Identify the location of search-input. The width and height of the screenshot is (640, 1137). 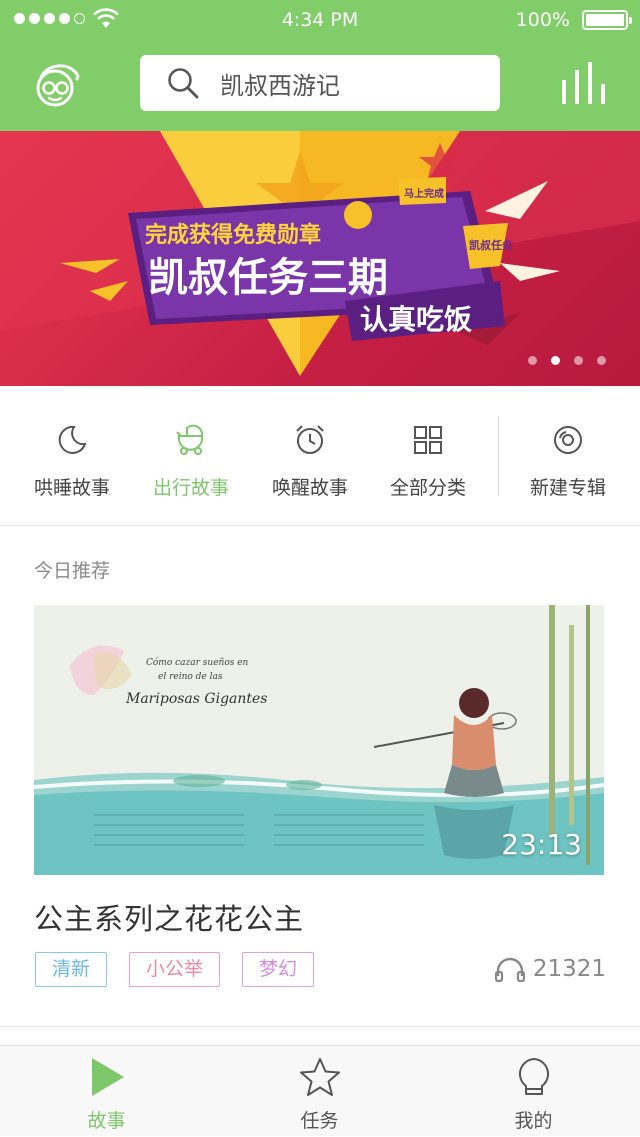
(360, 83).